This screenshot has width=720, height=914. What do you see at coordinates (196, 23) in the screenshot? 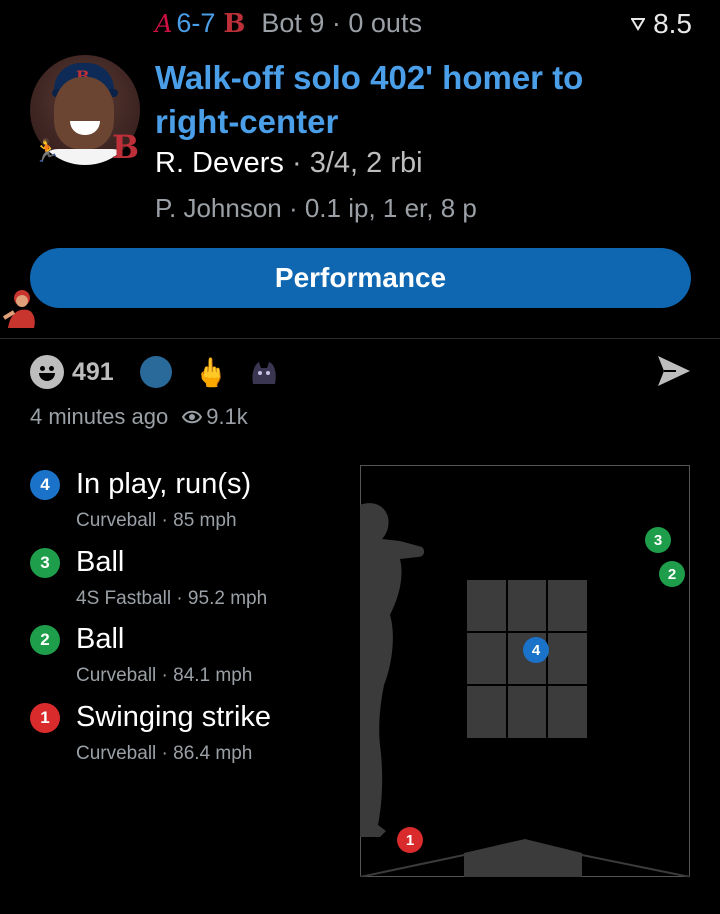
I see `game-score: 6-7` at bounding box center [196, 23].